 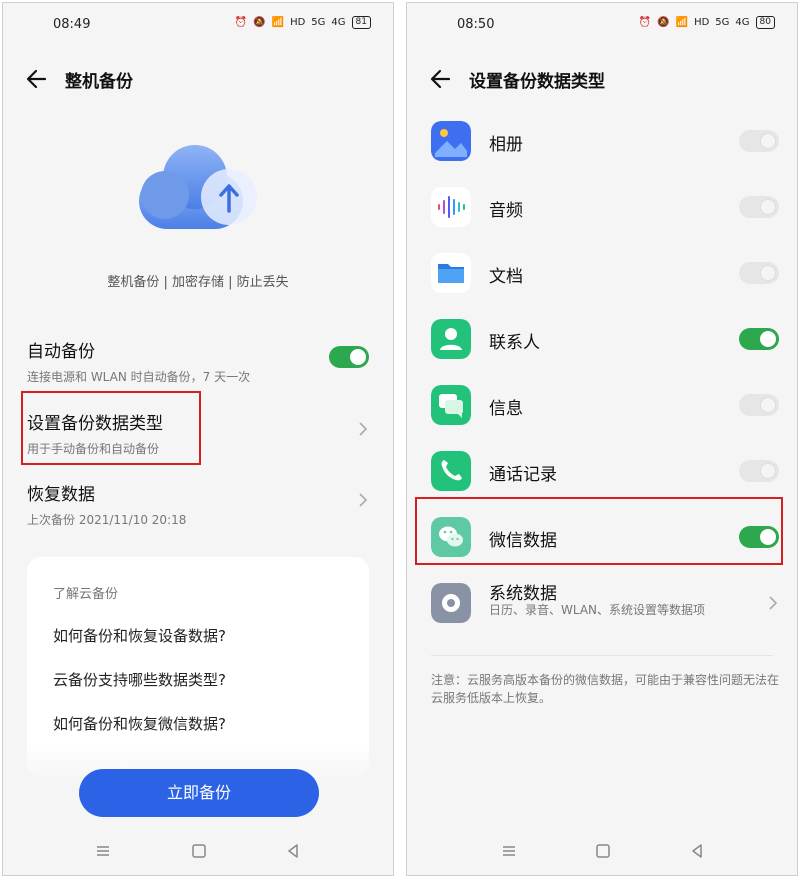 I want to click on status-time: 08:50, so click(x=476, y=24).